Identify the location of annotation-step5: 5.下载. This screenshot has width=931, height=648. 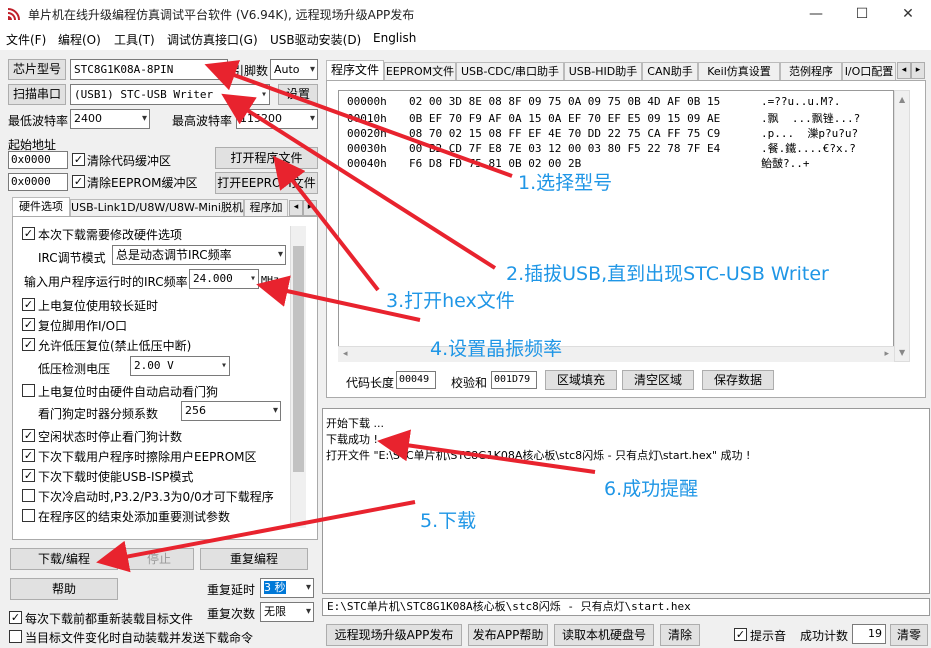
(448, 521).